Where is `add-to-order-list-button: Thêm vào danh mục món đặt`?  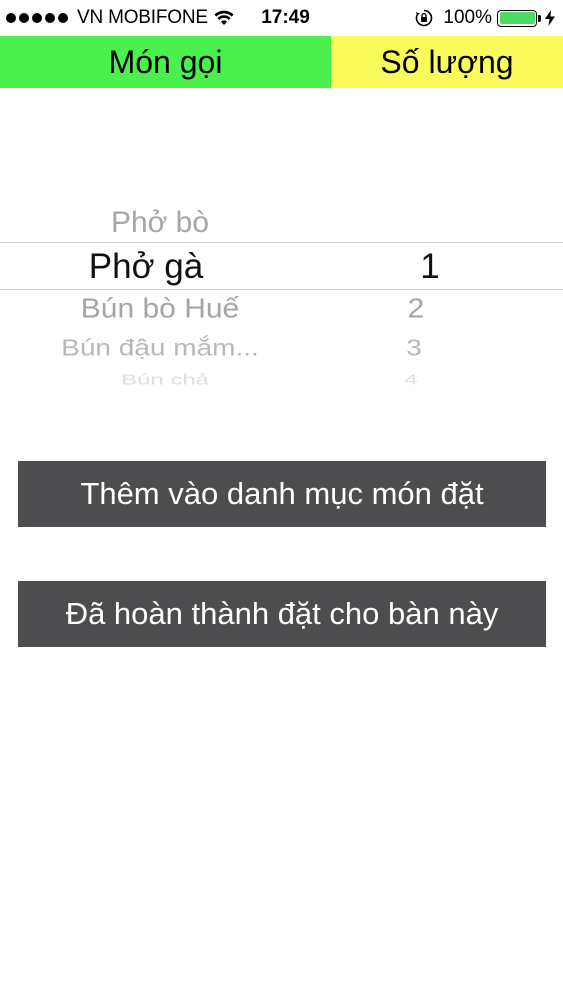 add-to-order-list-button: Thêm vào danh mục món đặt is located at coordinates (282, 494).